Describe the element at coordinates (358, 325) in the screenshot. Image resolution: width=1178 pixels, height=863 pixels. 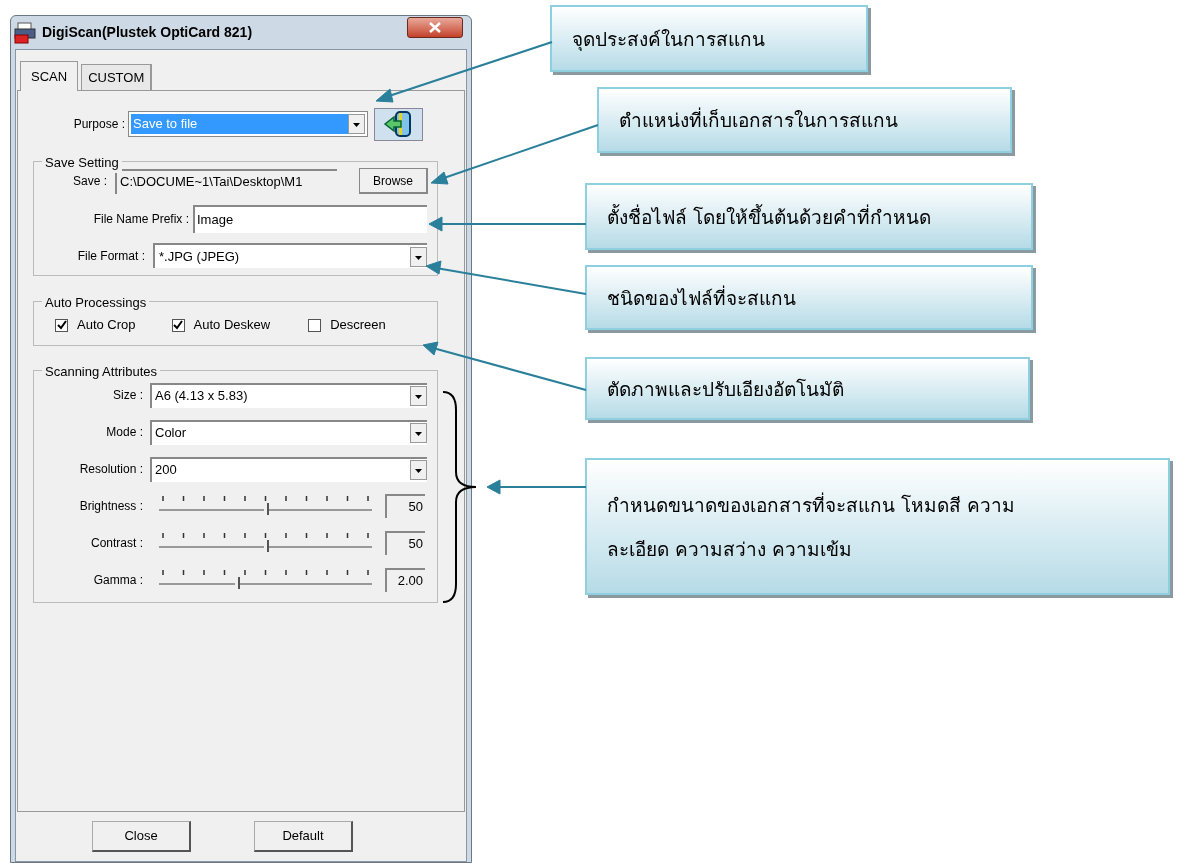
I see `checkbox-label: Descreen` at that location.